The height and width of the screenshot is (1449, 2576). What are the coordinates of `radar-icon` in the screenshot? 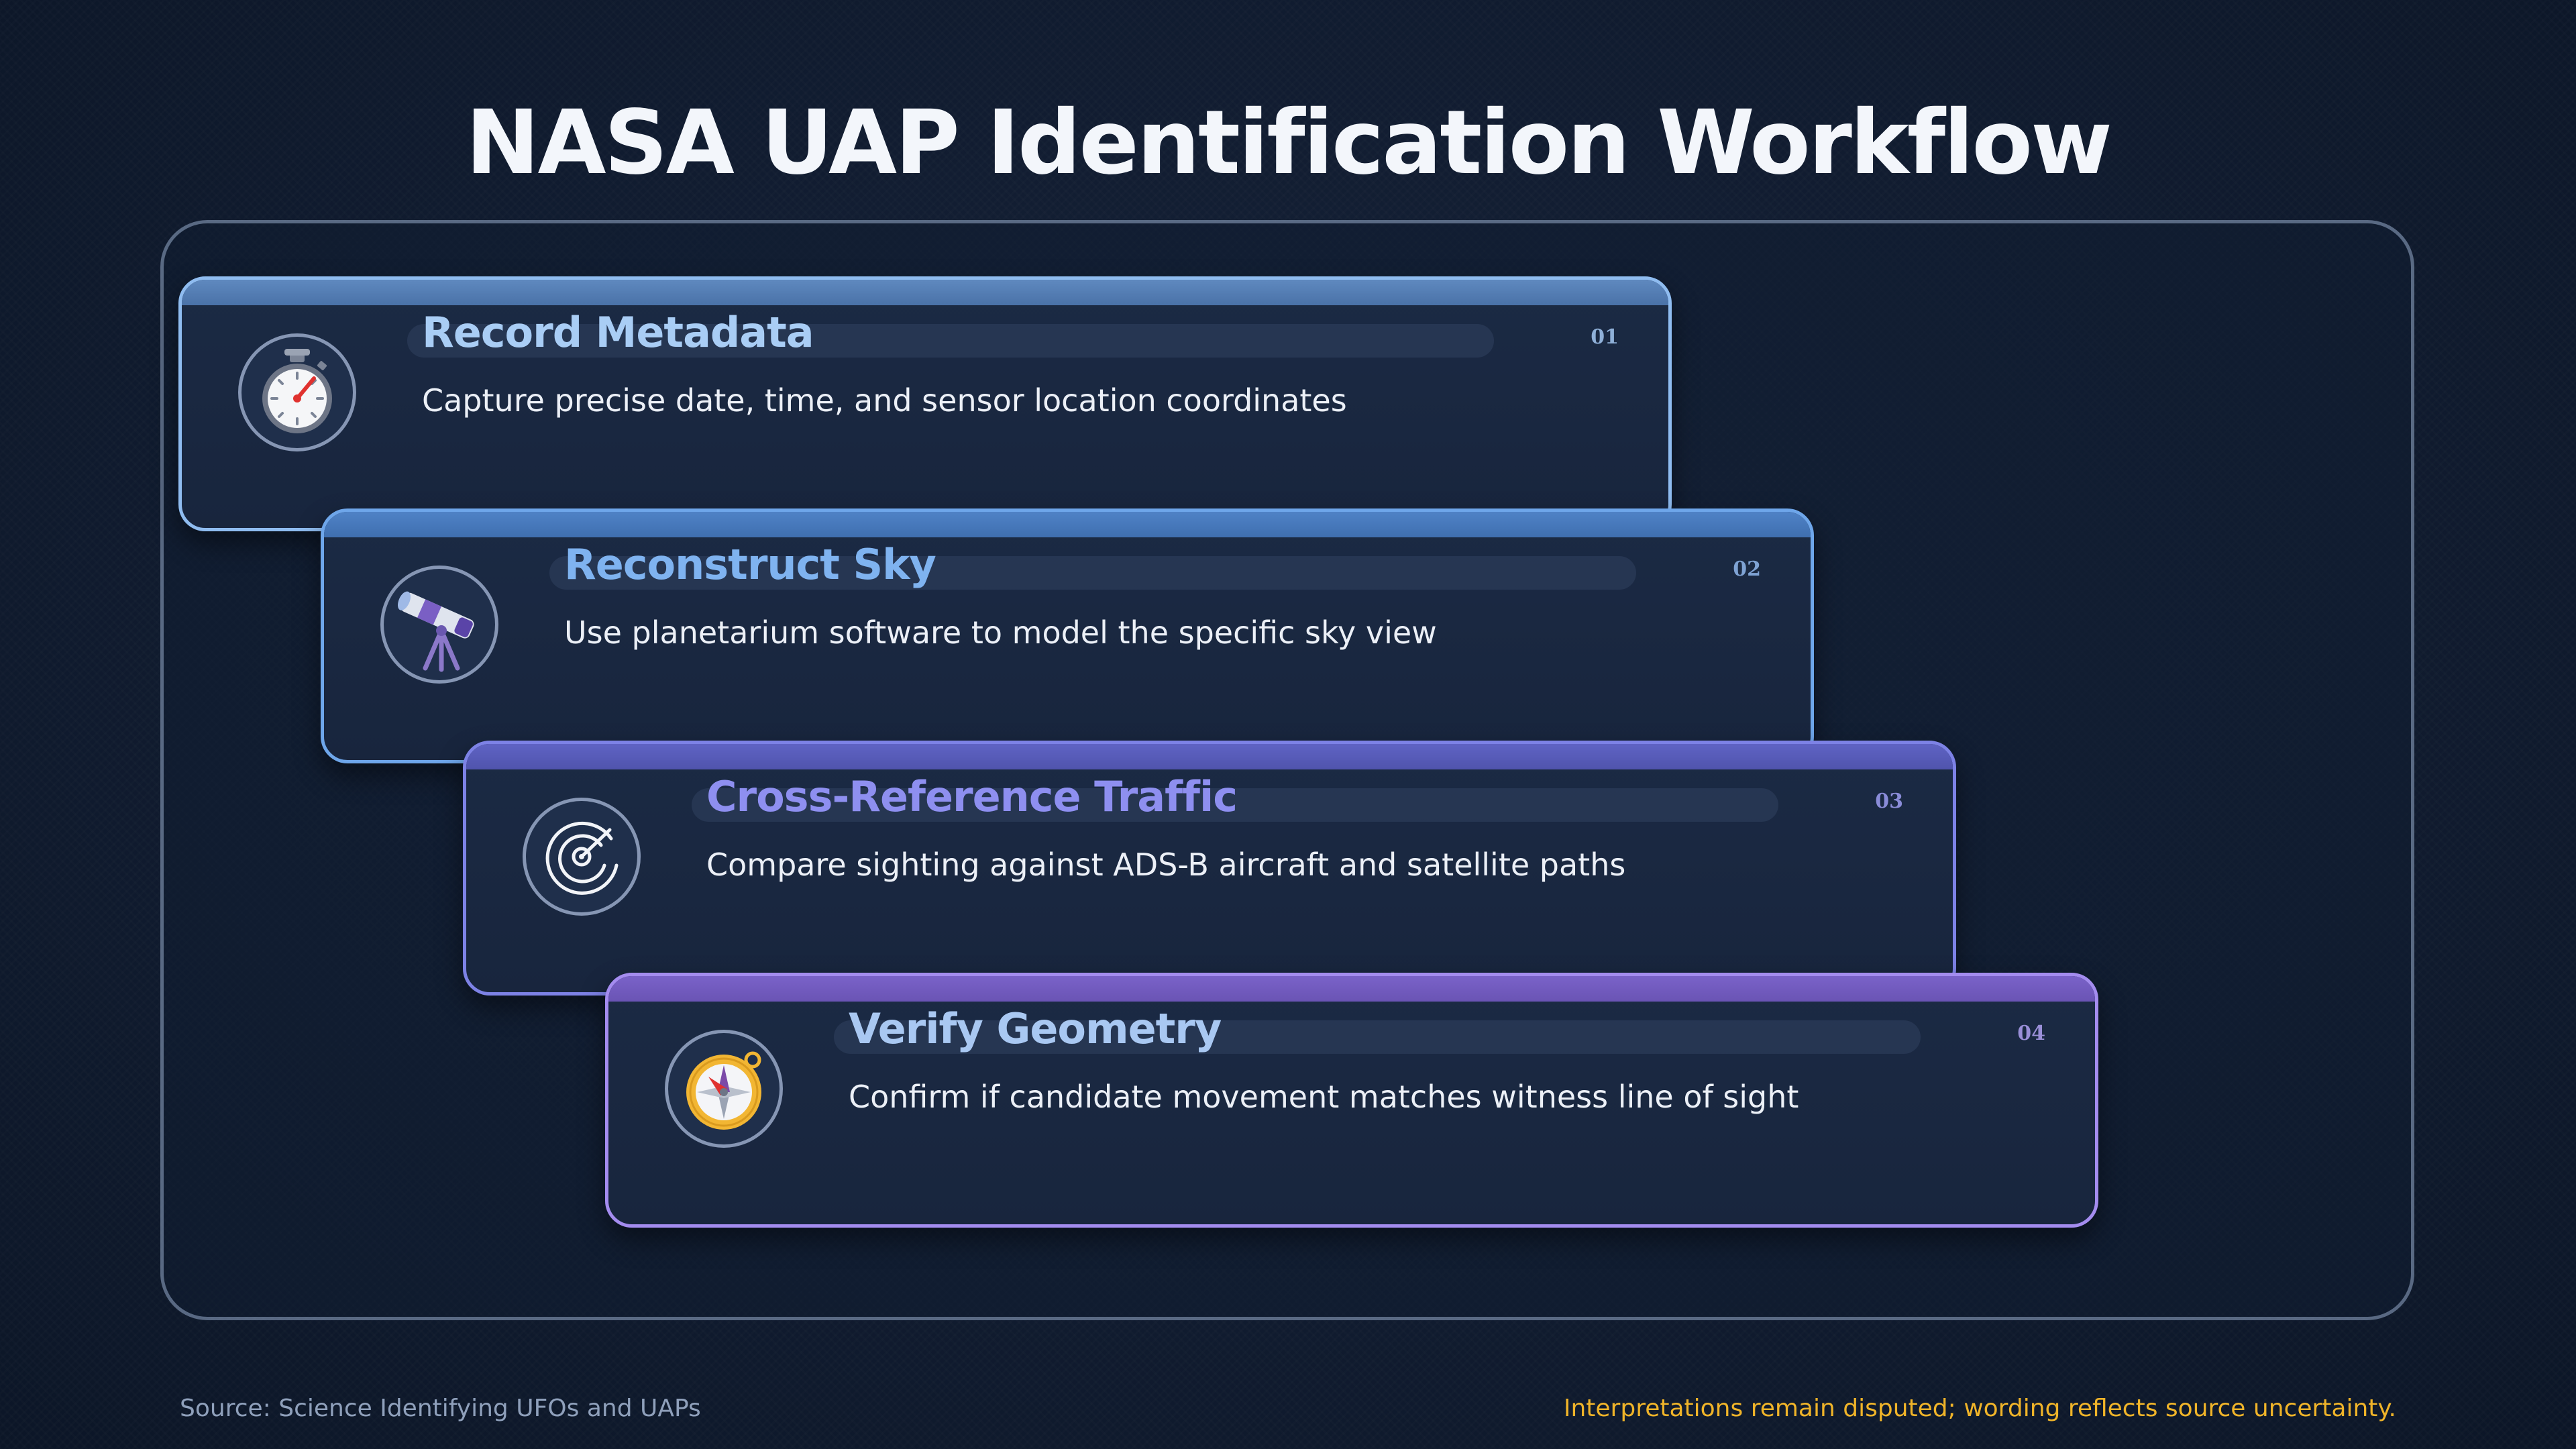 It's located at (582, 858).